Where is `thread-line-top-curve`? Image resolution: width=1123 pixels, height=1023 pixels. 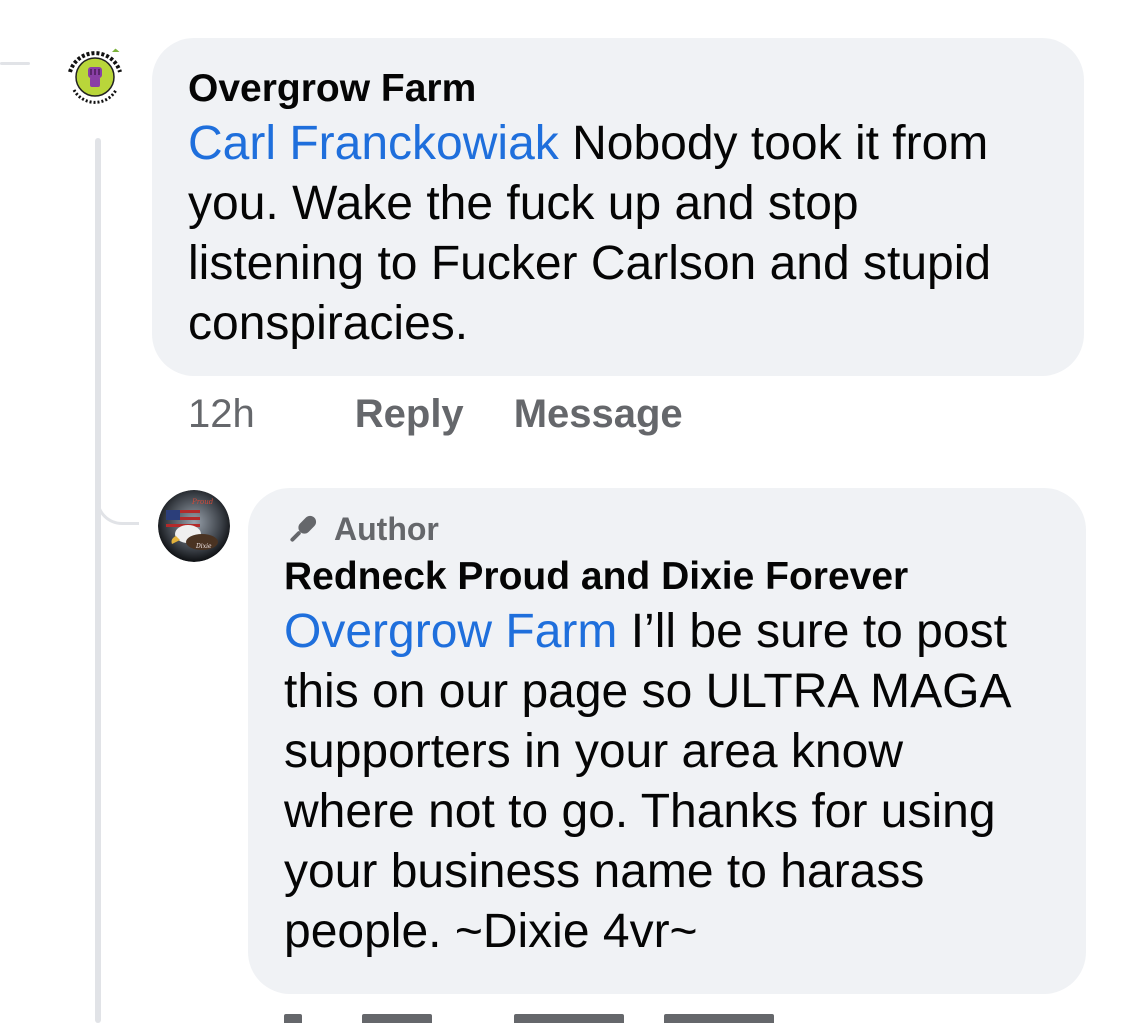
thread-line-top-curve is located at coordinates (15, 63).